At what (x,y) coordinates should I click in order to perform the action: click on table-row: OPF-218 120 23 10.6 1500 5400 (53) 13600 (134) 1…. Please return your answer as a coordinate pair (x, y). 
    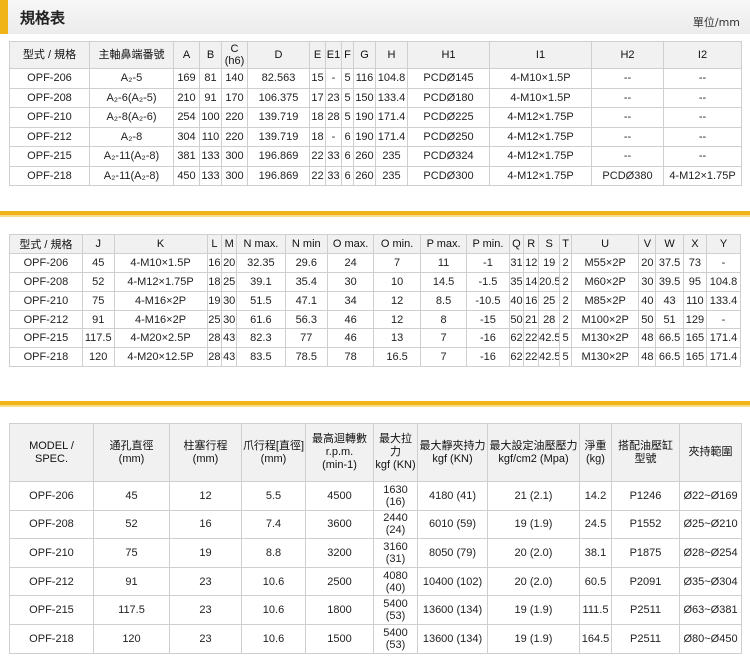
    Looking at the image, I should click on (375, 638).